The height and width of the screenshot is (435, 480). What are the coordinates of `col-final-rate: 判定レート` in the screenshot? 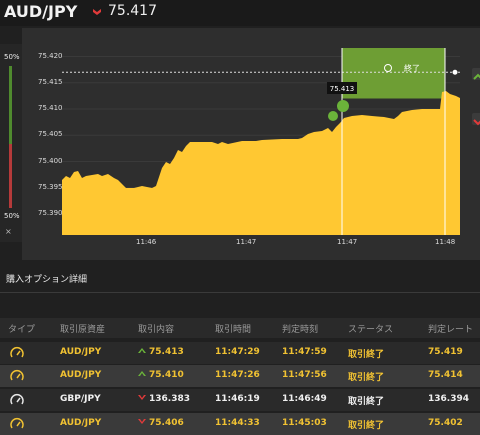 It's located at (451, 330).